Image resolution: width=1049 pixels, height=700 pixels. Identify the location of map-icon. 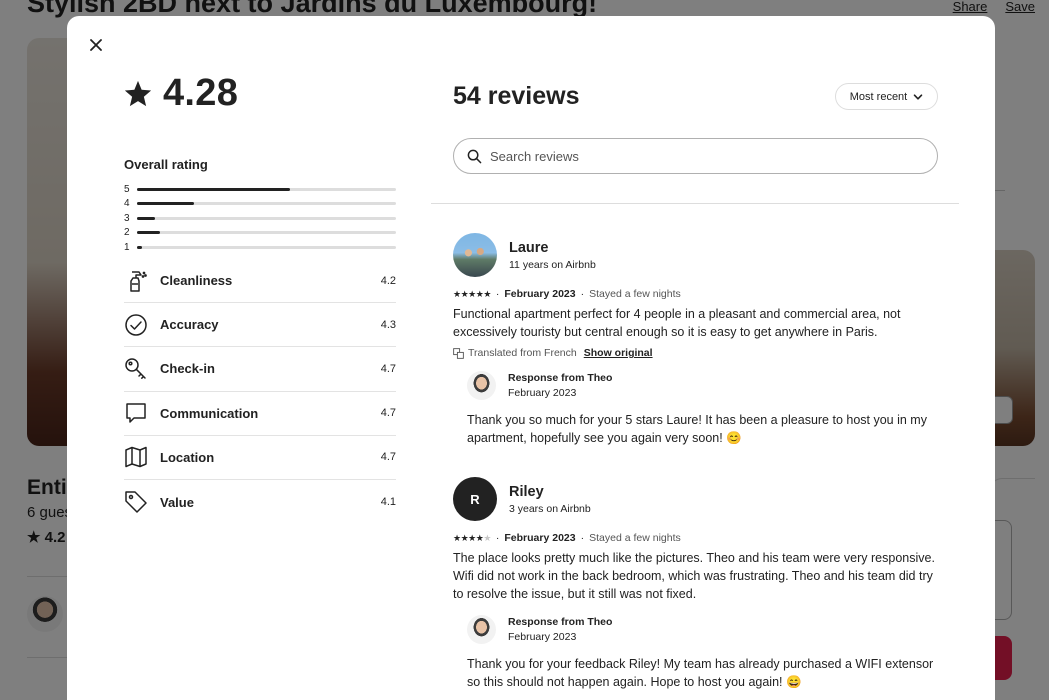
(142, 457).